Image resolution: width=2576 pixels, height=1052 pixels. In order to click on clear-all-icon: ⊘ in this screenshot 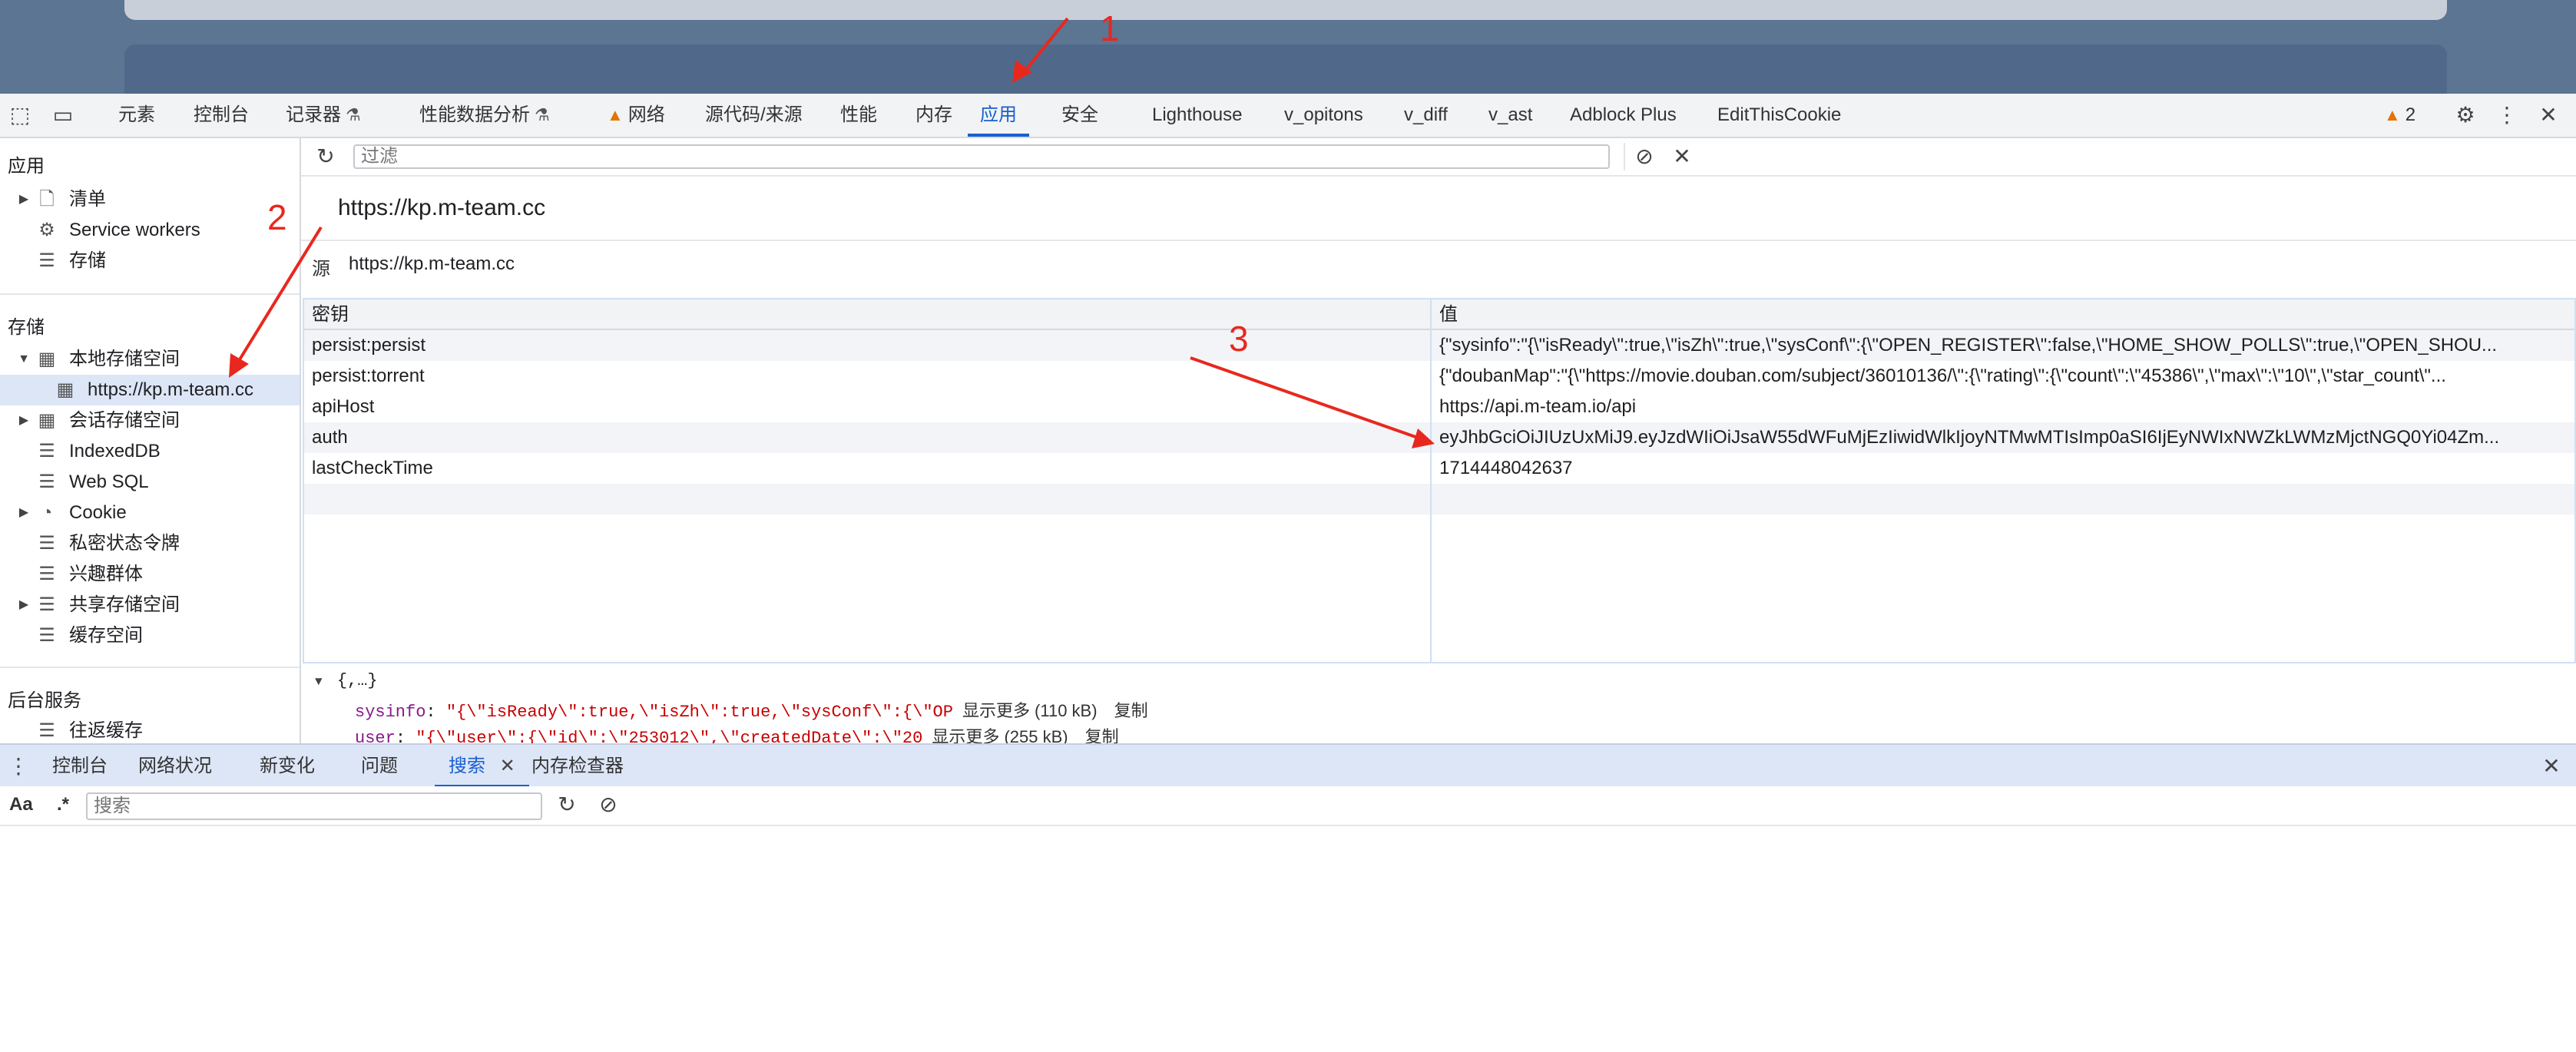, I will do `click(1644, 156)`.